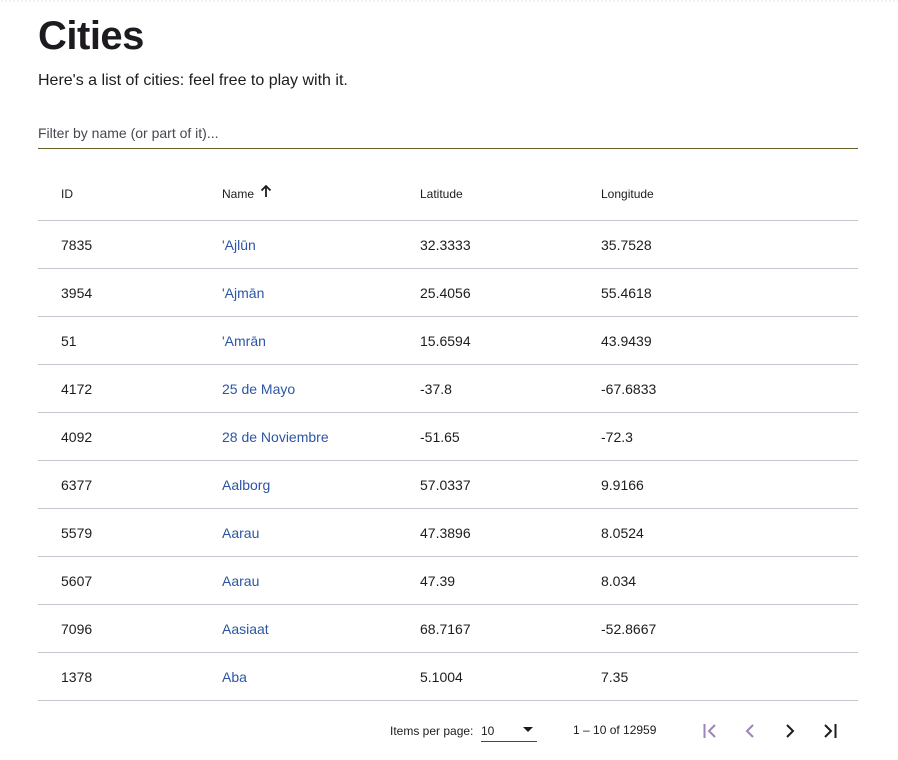  What do you see at coordinates (509, 729) in the screenshot?
I see `items-per-page-select: 10` at bounding box center [509, 729].